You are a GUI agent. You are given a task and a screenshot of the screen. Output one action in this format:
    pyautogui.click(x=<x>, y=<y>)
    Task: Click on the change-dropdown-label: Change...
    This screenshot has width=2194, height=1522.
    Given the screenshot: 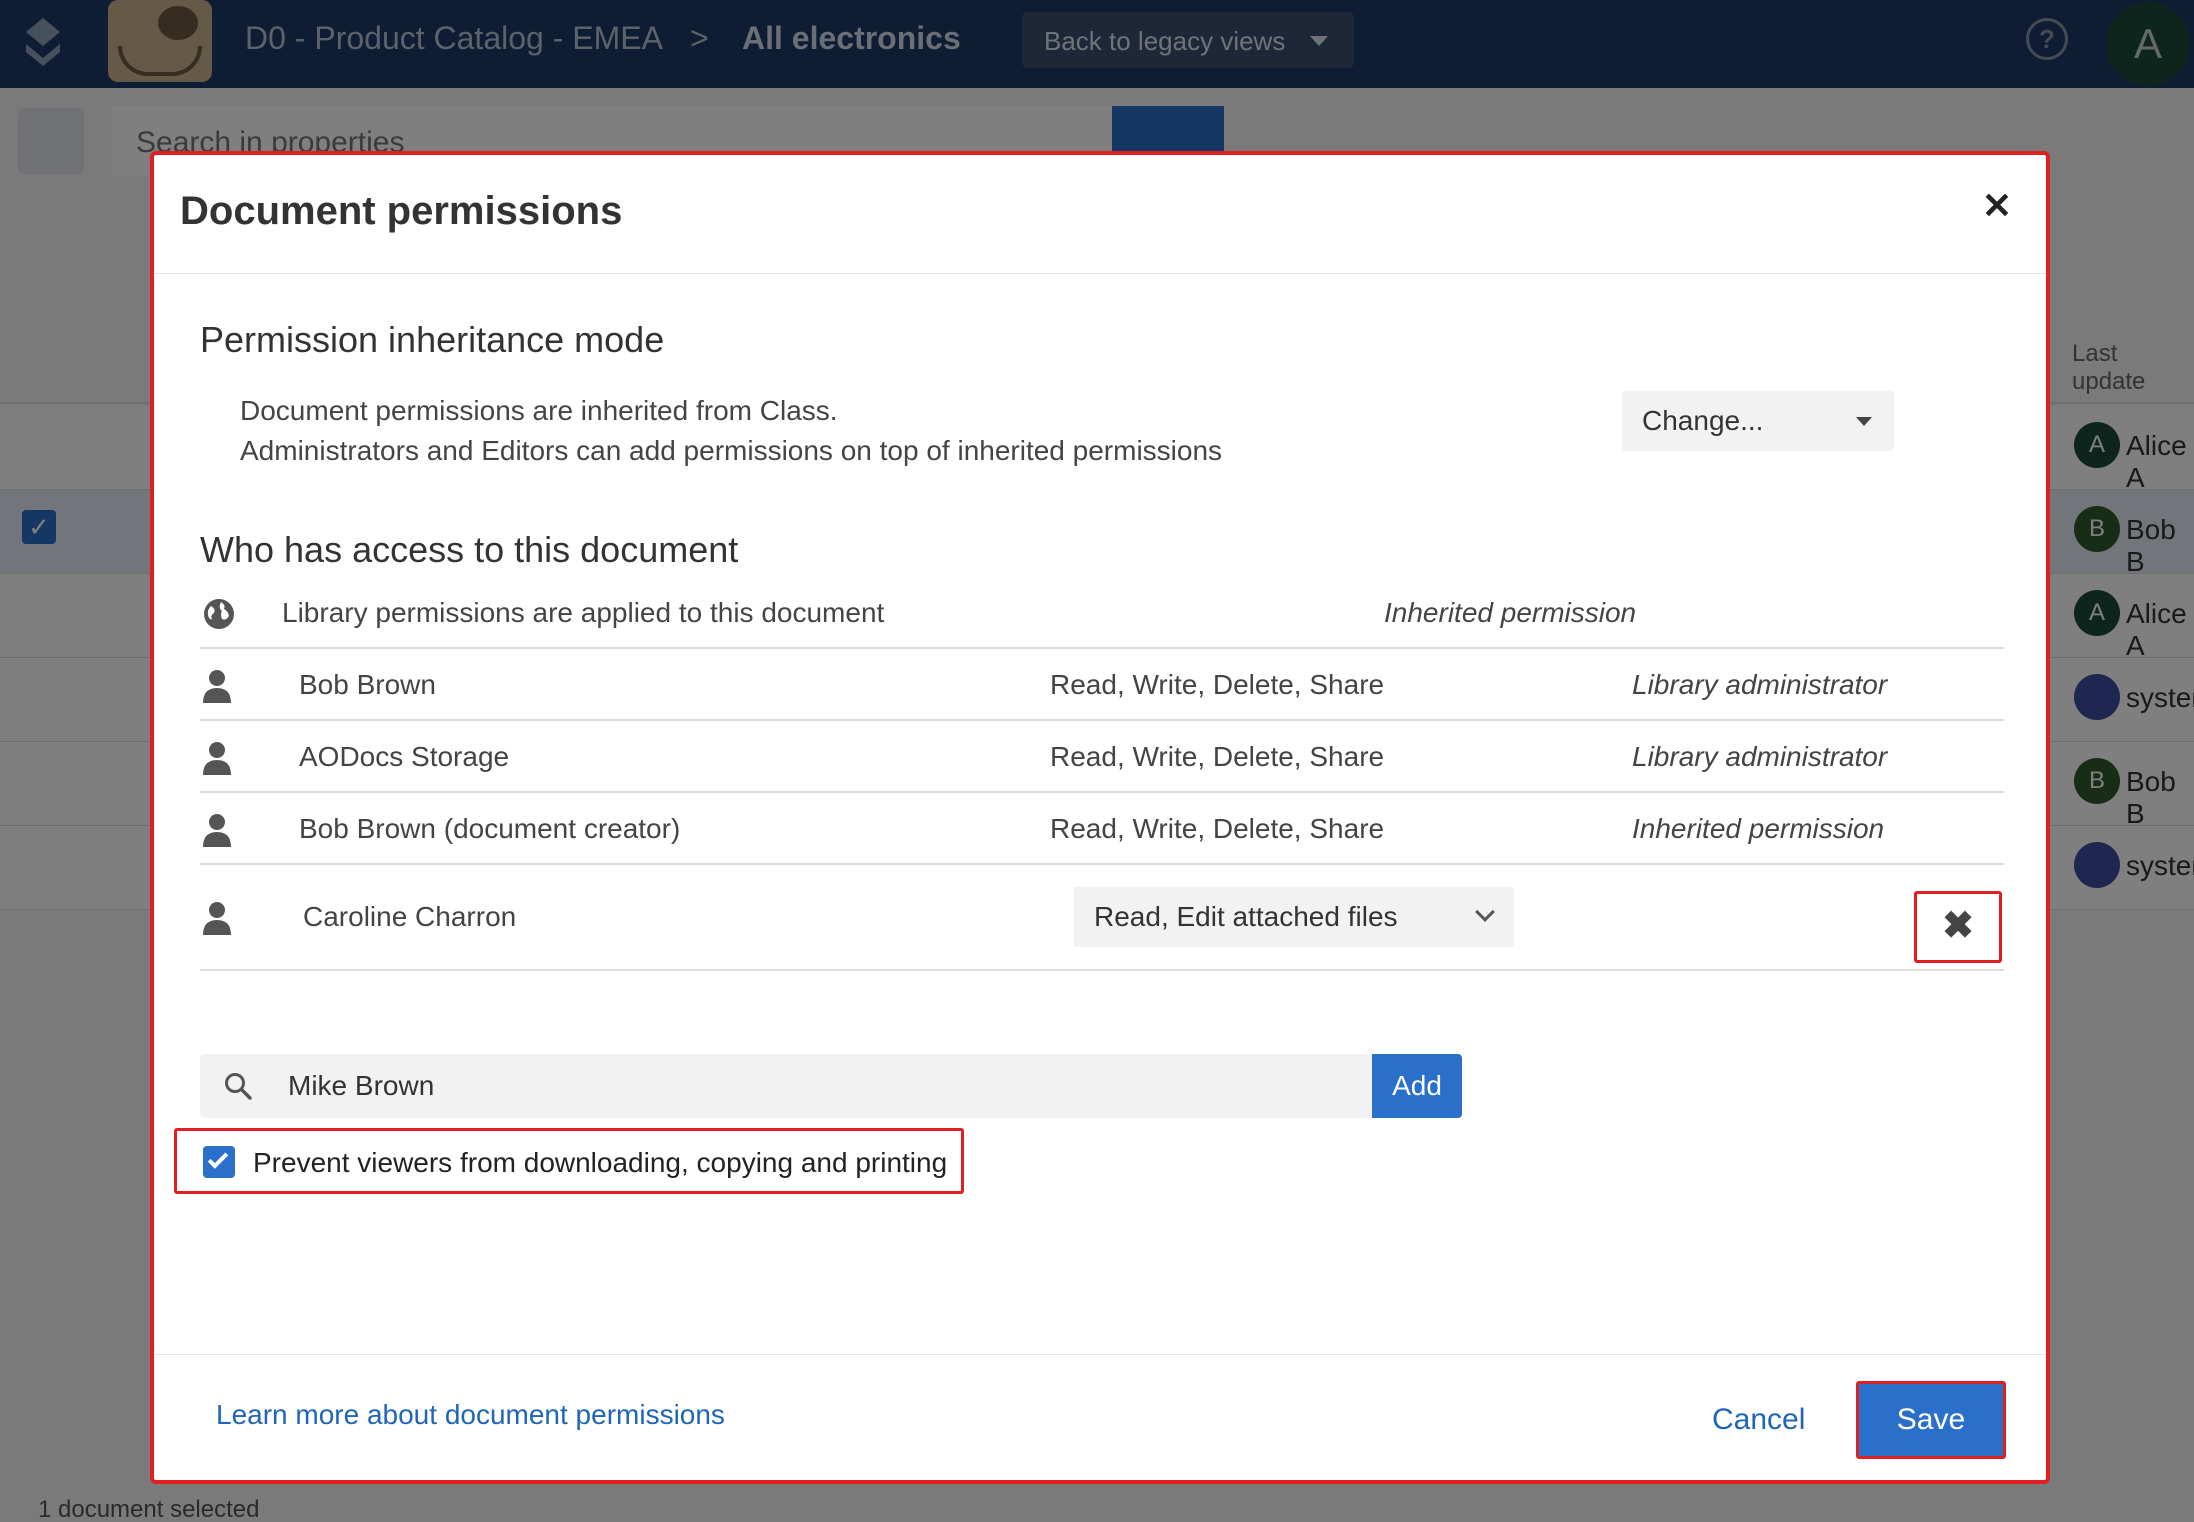 What is the action you would take?
    pyautogui.click(x=1703, y=420)
    